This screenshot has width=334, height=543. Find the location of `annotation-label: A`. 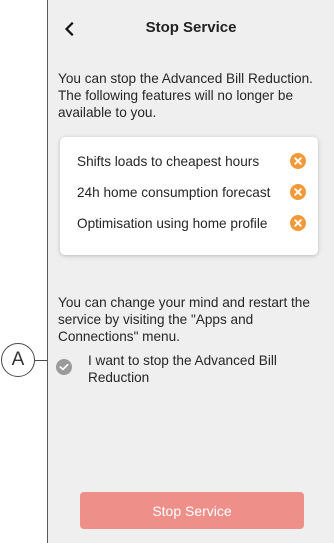

annotation-label: A is located at coordinates (18, 359).